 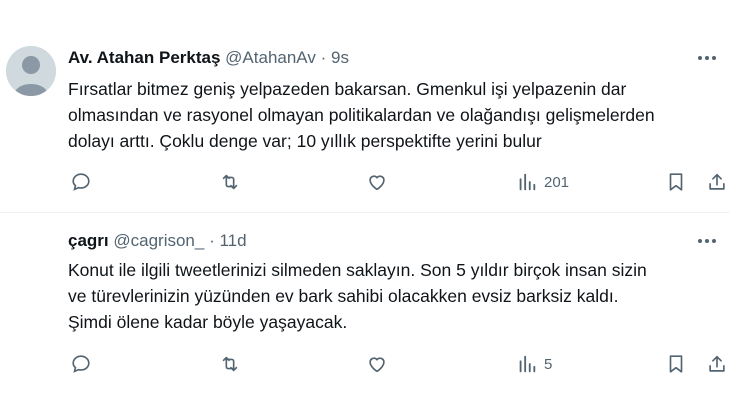 I want to click on default-avatar-icon, so click(x=31, y=71).